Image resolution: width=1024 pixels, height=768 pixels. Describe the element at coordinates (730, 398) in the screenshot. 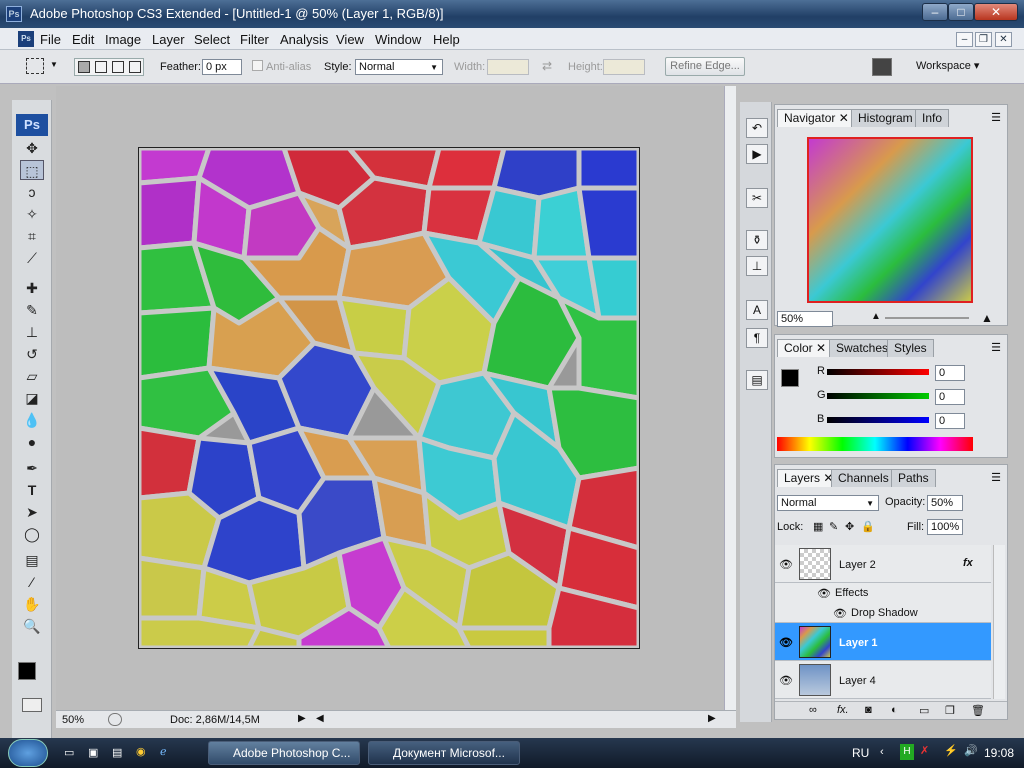

I see `vertical-scrollbar` at that location.